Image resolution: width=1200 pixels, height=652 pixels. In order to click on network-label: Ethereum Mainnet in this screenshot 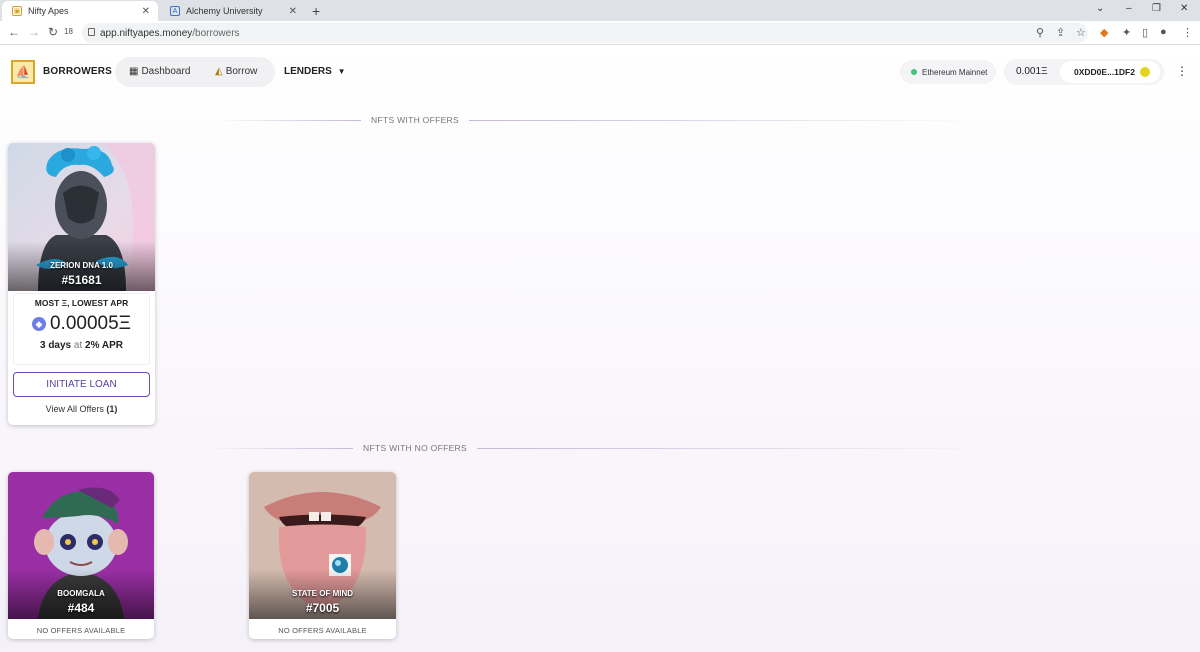, I will do `click(955, 72)`.